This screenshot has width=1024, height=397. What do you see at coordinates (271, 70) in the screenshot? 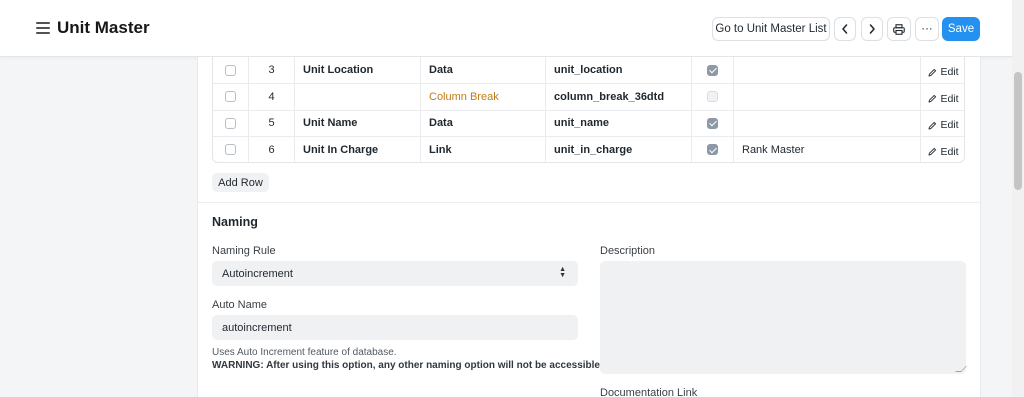
I see `row-index: 3` at bounding box center [271, 70].